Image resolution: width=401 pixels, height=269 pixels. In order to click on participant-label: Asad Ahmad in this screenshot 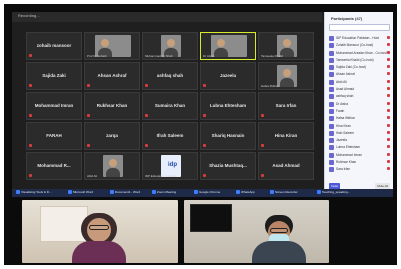, I will do `click(345, 89)`.